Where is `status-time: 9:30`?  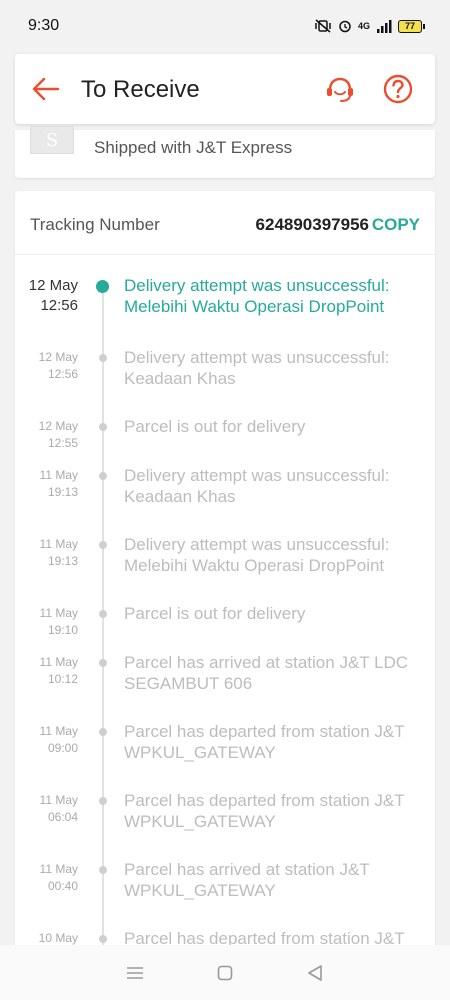
status-time: 9:30 is located at coordinates (44, 25).